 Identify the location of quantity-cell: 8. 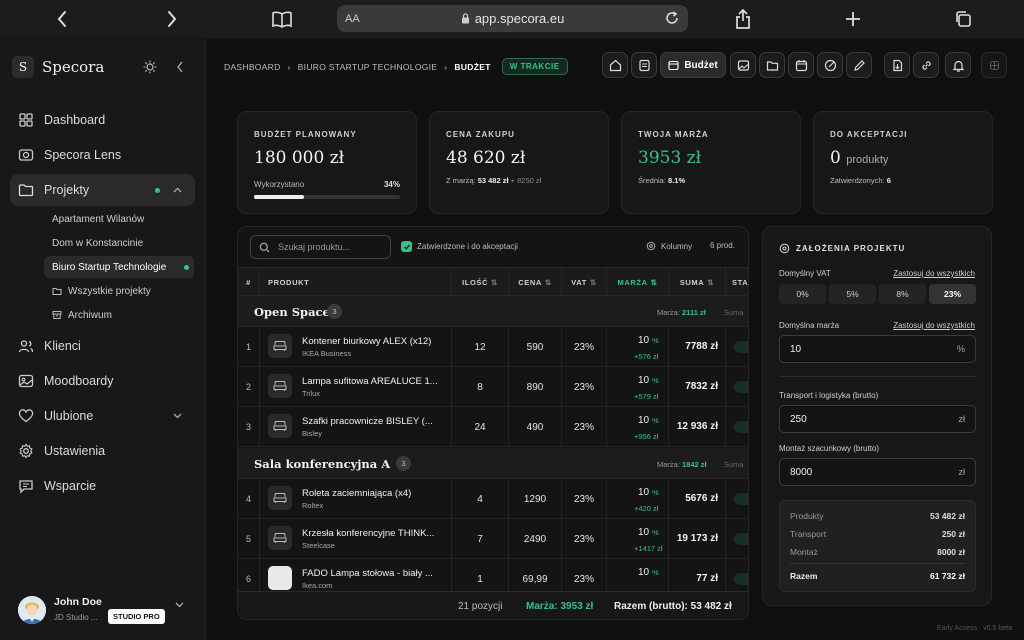
(480, 387).